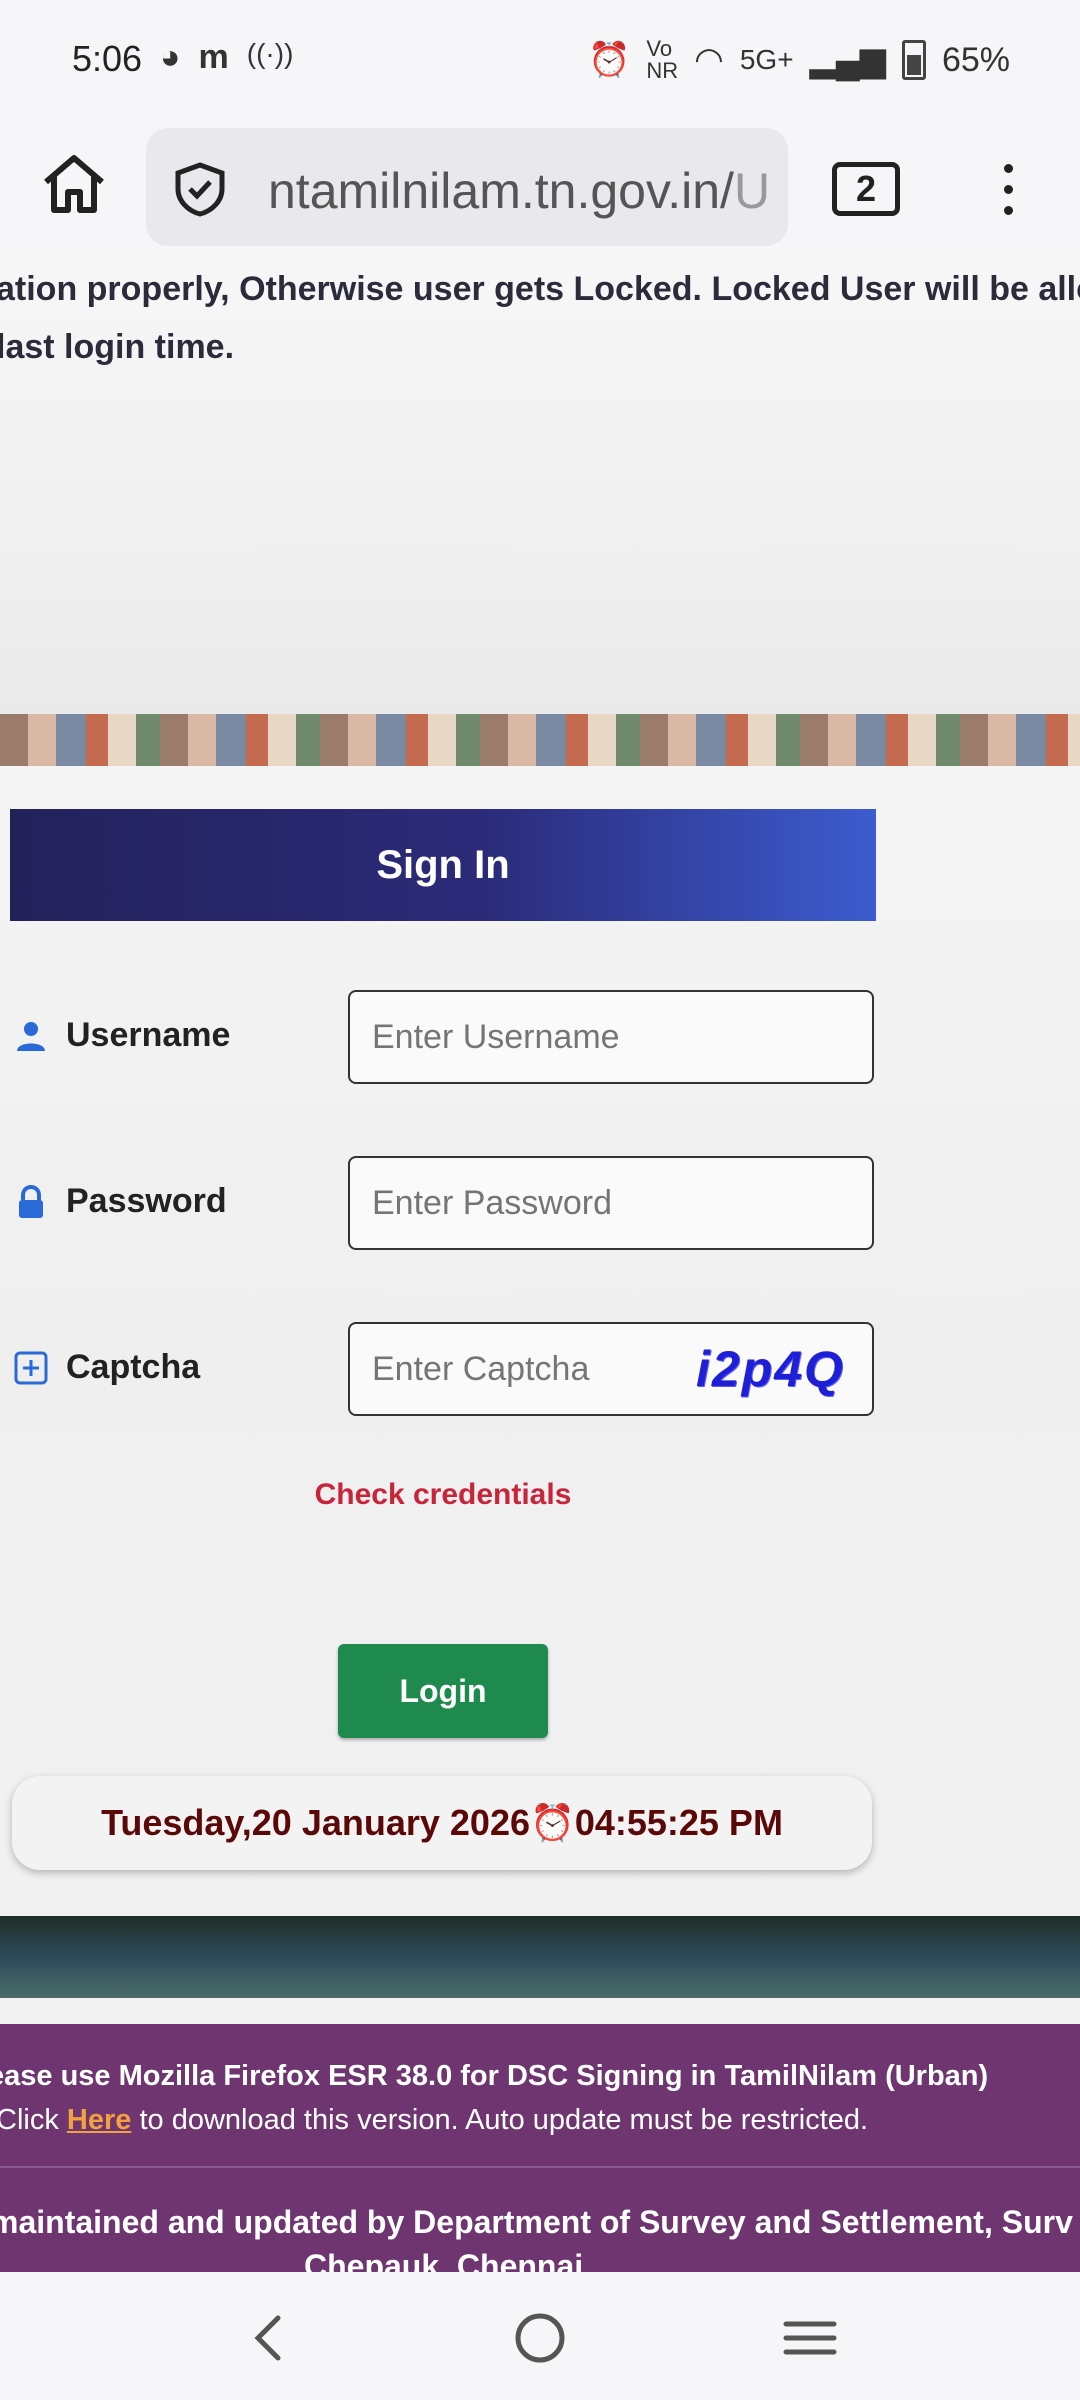  Describe the element at coordinates (540, 740) in the screenshot. I see `city-banner-image` at that location.